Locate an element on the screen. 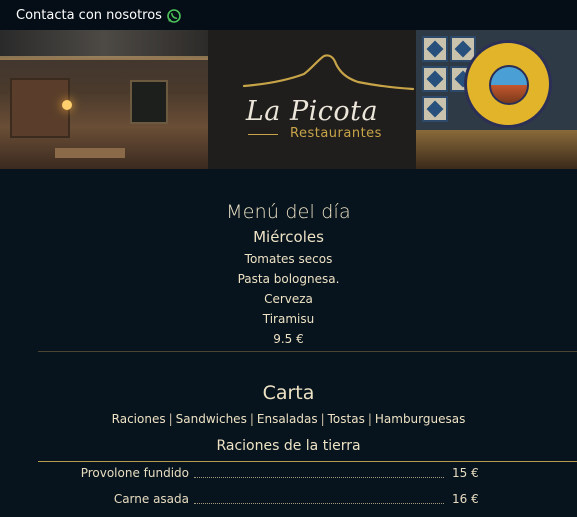 The width and height of the screenshot is (577, 517). item-name: Provolone fundido is located at coordinates (134, 473).